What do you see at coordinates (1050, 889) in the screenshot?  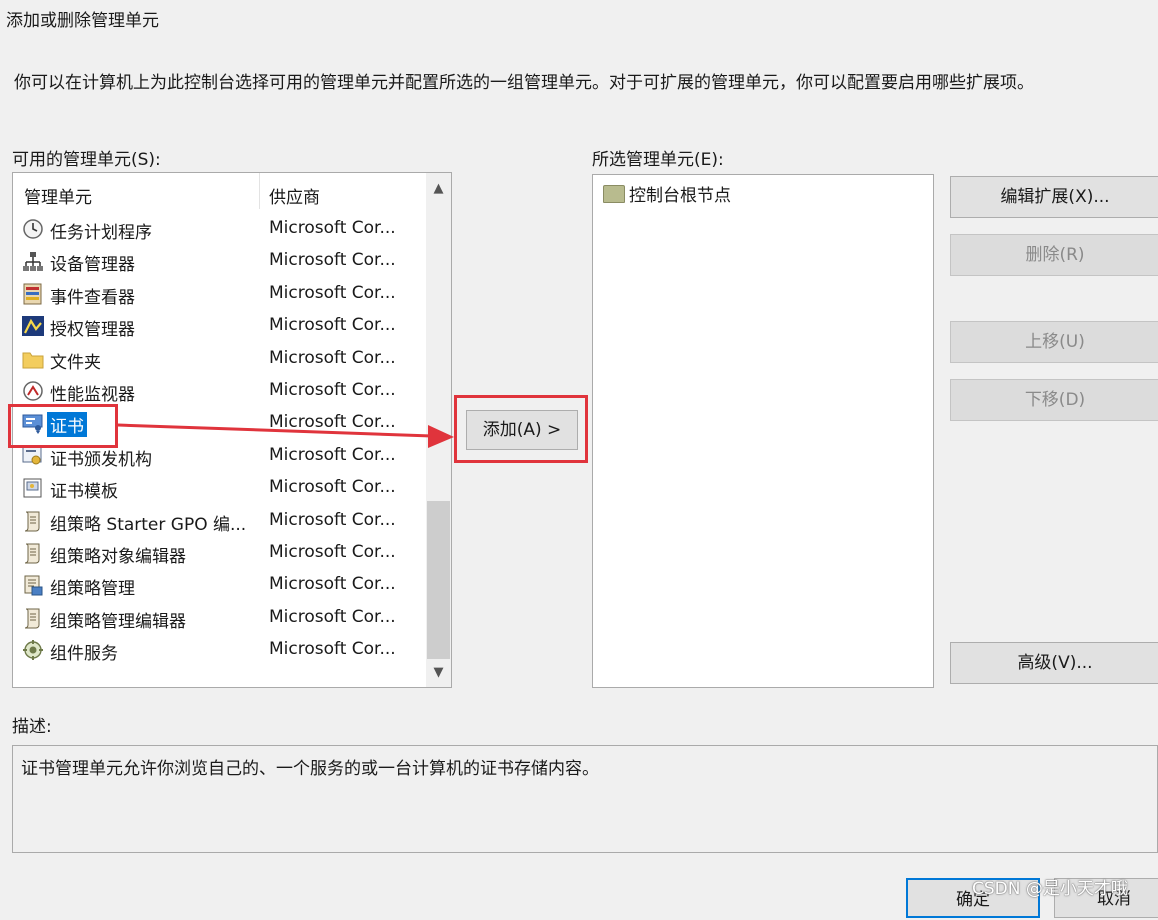 I see `watermark: CSDN @是小天才哦` at bounding box center [1050, 889].